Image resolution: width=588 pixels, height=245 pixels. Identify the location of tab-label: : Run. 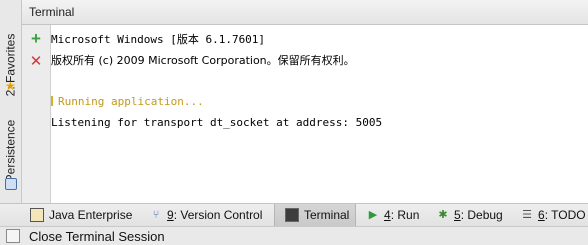
(405, 215).